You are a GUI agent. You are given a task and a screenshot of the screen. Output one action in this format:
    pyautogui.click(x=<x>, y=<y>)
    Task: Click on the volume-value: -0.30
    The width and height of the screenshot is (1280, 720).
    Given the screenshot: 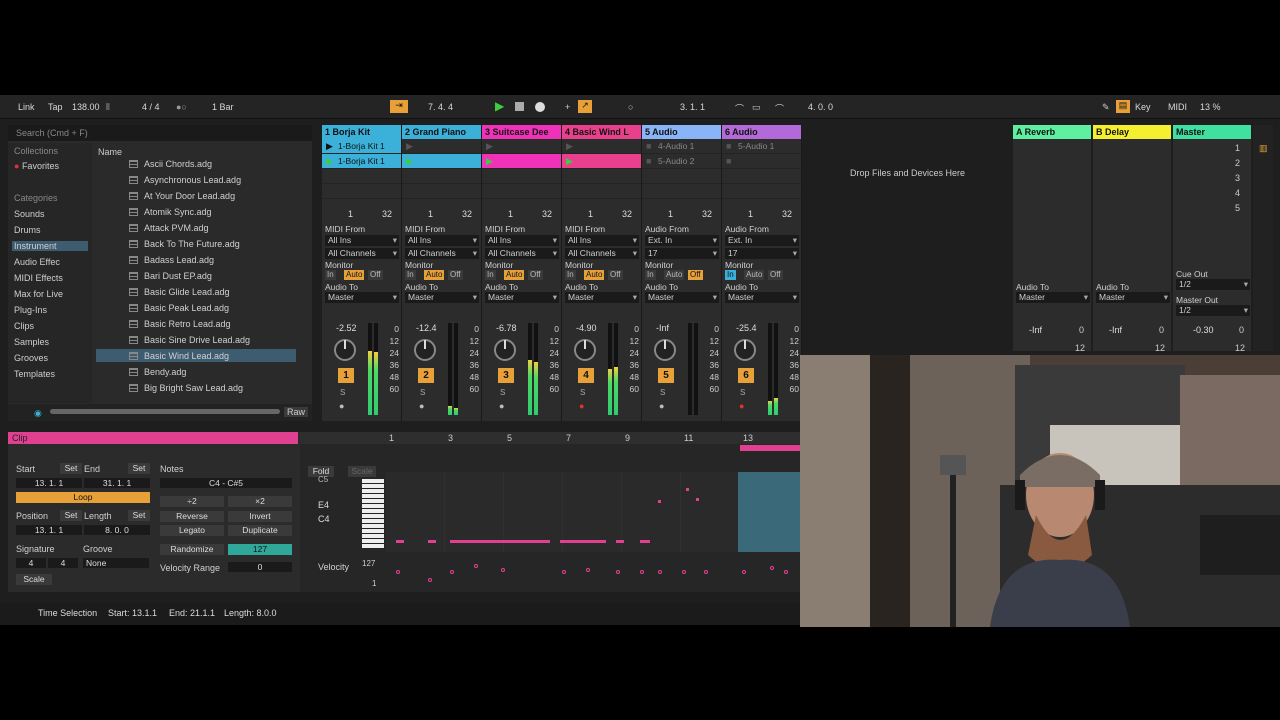 What is the action you would take?
    pyautogui.click(x=1203, y=330)
    